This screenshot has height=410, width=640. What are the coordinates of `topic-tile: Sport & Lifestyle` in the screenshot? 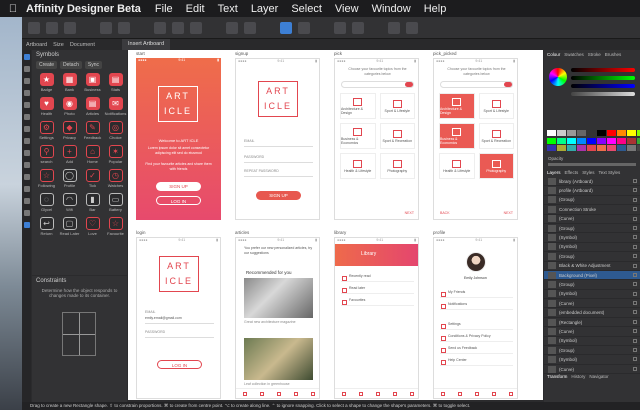 It's located at (496, 106).